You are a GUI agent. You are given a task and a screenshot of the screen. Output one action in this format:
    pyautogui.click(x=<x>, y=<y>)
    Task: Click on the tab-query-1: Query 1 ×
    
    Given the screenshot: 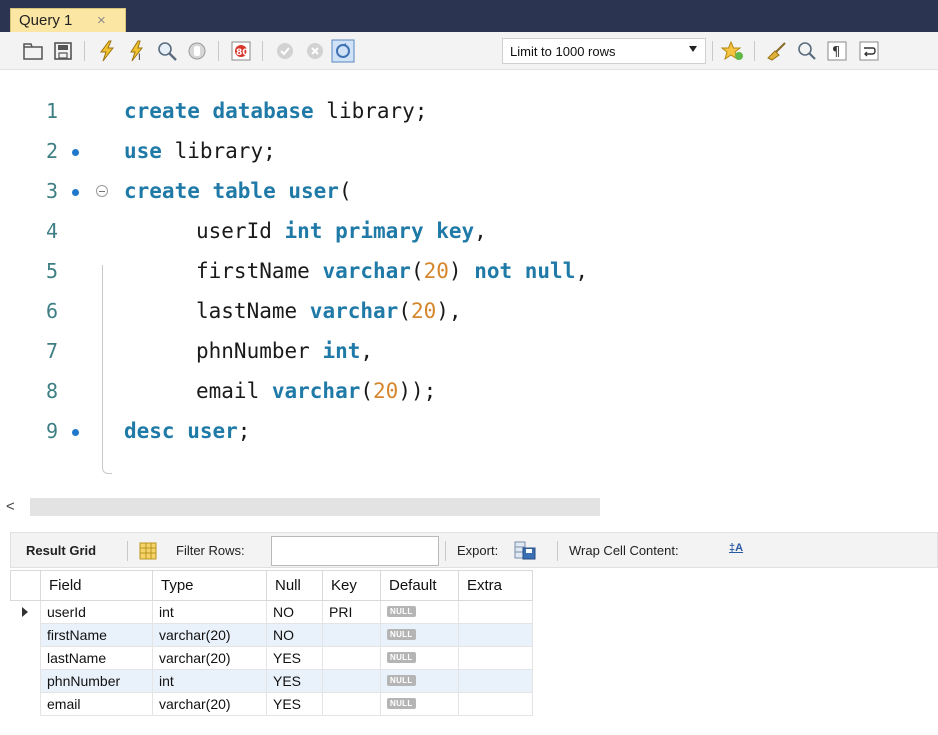 What is the action you would take?
    pyautogui.click(x=68, y=20)
    